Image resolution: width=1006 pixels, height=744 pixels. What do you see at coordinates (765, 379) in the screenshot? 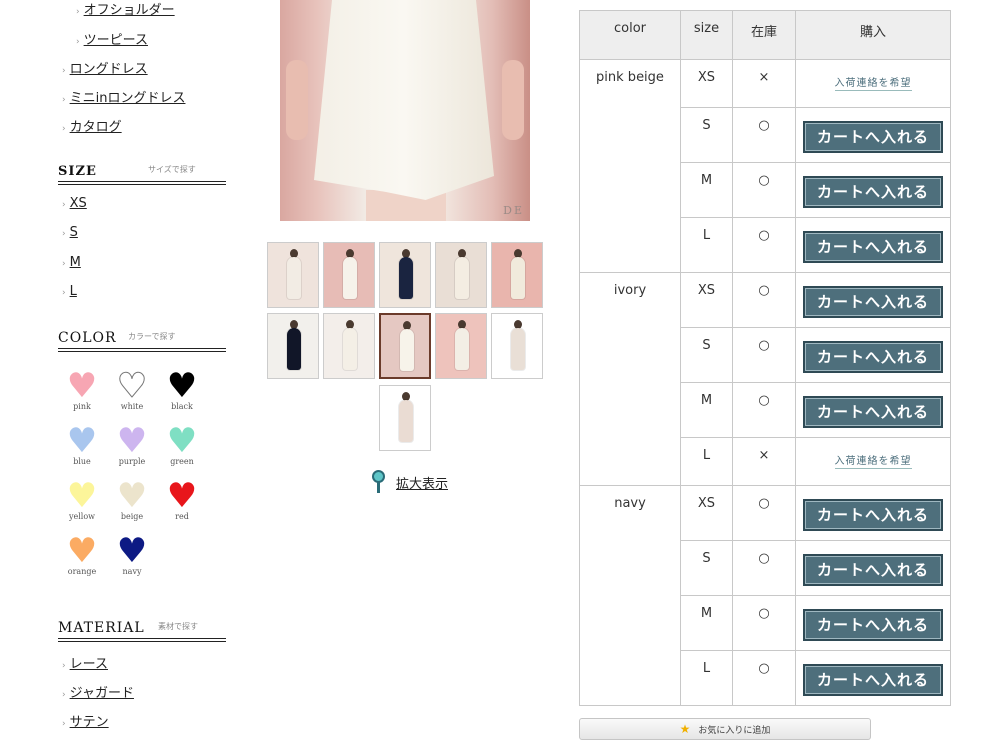
I see `stock-row: ivory XS ○ カートへ入れる` at bounding box center [765, 379].